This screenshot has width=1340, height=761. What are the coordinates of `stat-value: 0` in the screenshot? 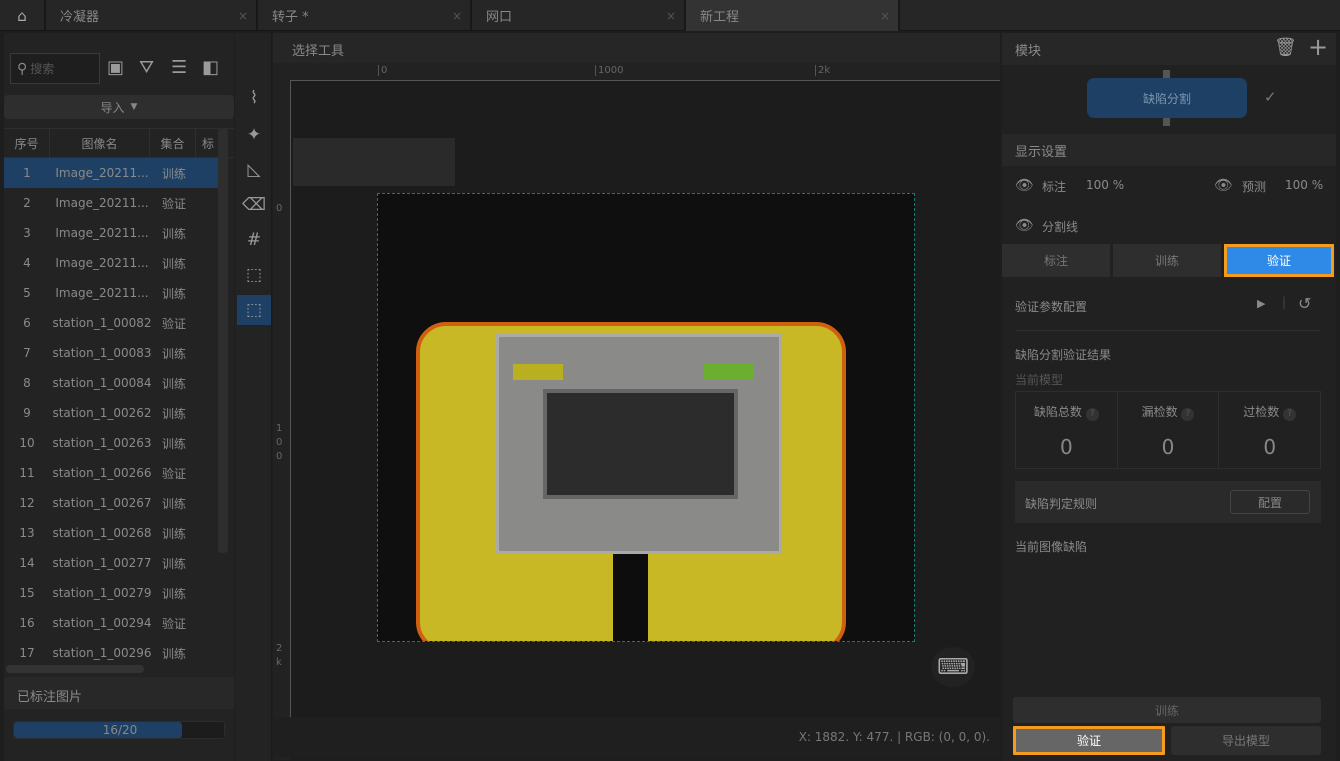 It's located at (1168, 447).